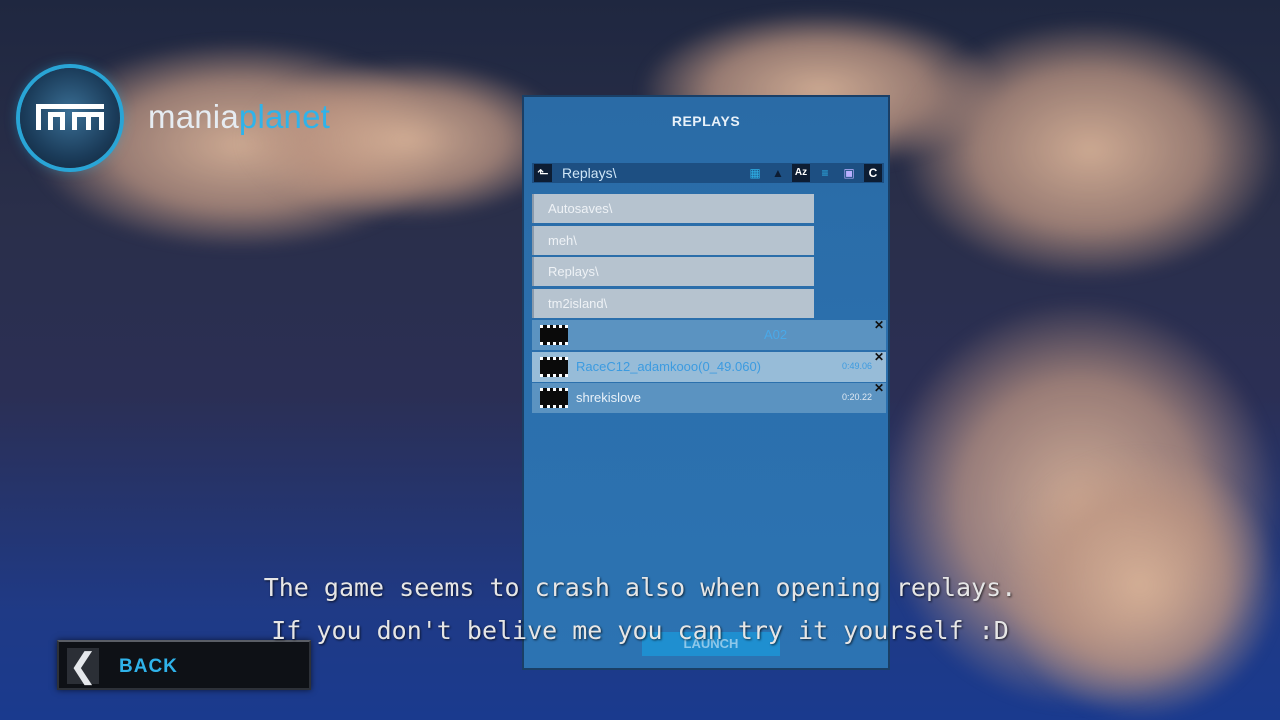  Describe the element at coordinates (673, 271) in the screenshot. I see `folder-item: Replays\` at that location.